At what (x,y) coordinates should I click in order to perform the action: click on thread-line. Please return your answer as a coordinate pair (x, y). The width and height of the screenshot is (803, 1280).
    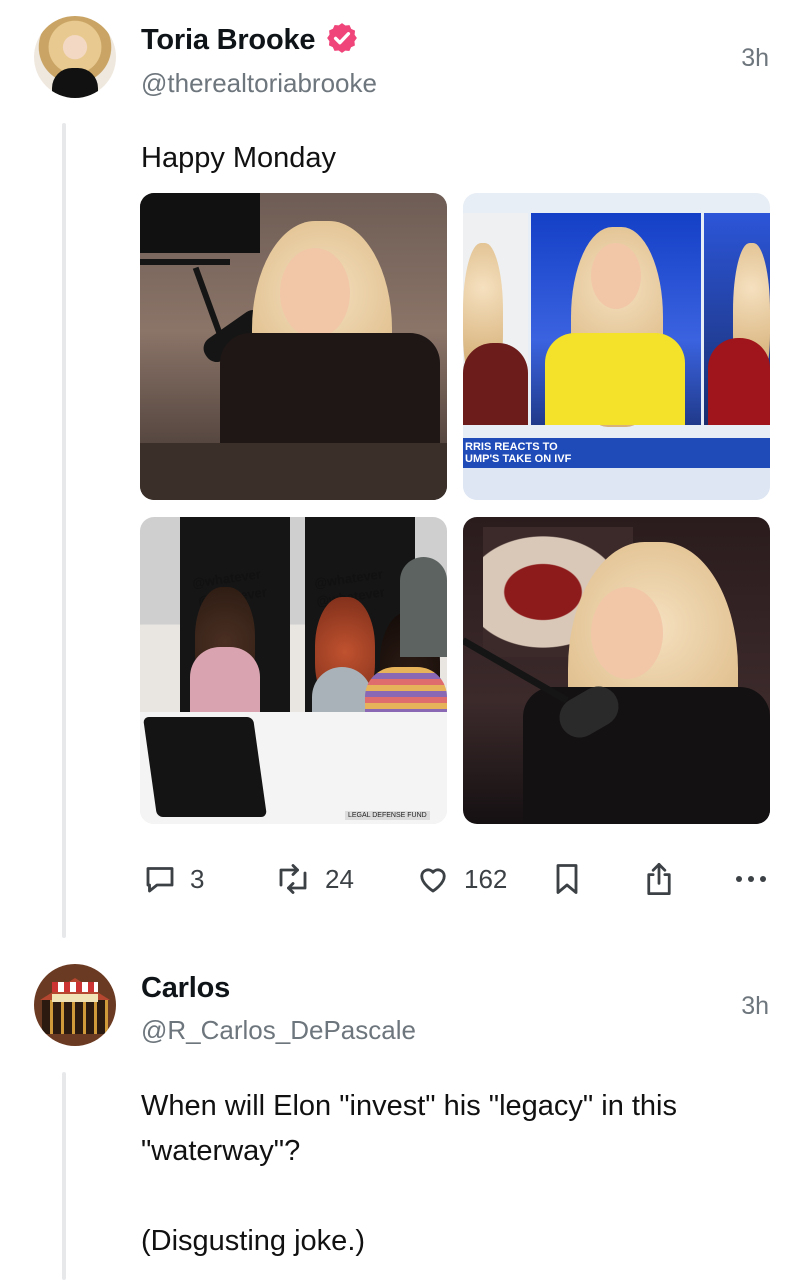
    Looking at the image, I should click on (64, 1176).